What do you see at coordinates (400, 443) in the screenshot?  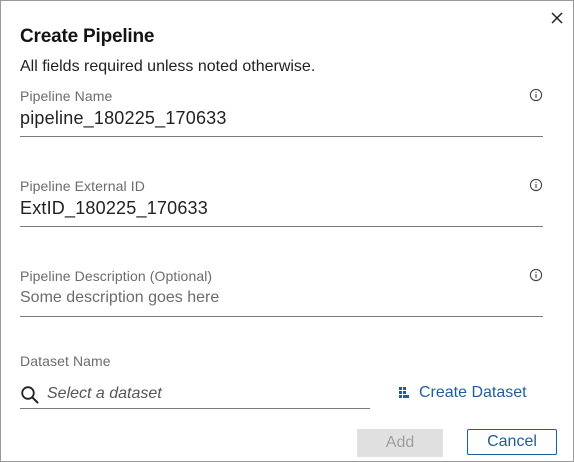 I see `add-button: Add` at bounding box center [400, 443].